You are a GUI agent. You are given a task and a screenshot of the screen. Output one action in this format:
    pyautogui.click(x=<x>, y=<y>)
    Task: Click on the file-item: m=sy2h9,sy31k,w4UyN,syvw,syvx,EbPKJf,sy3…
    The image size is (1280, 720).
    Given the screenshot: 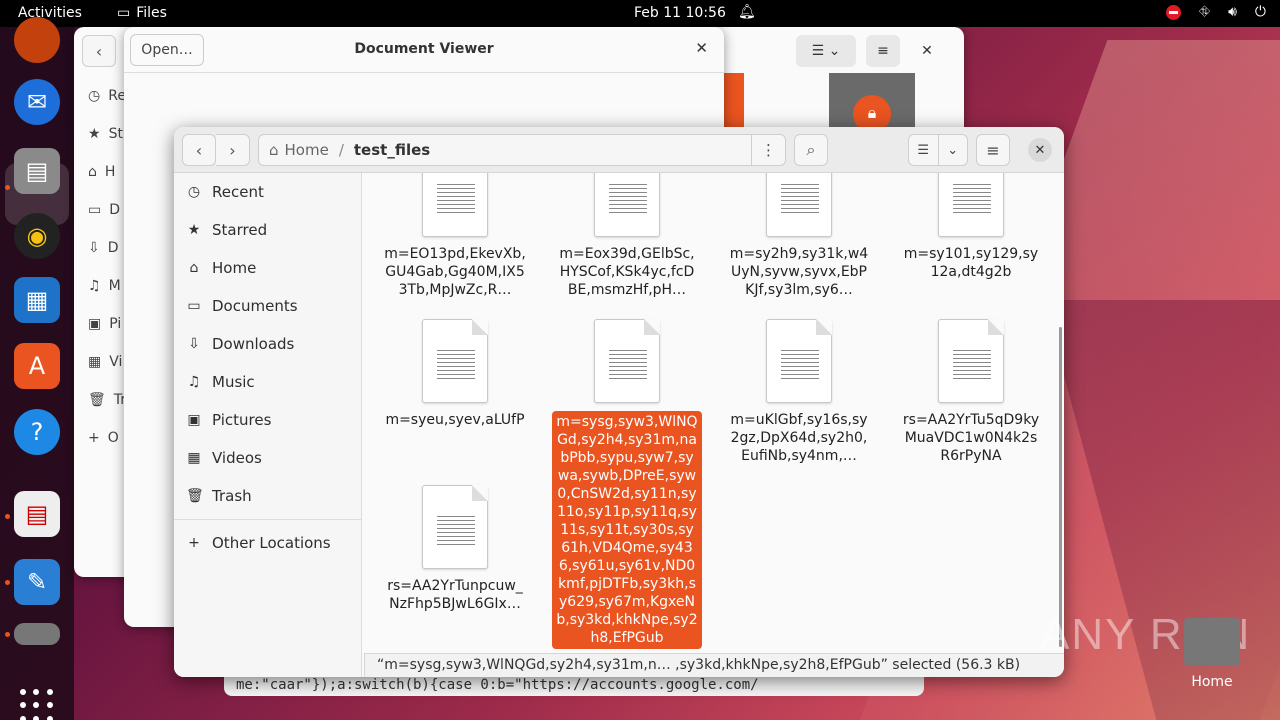 What is the action you would take?
    pyautogui.click(x=799, y=236)
    